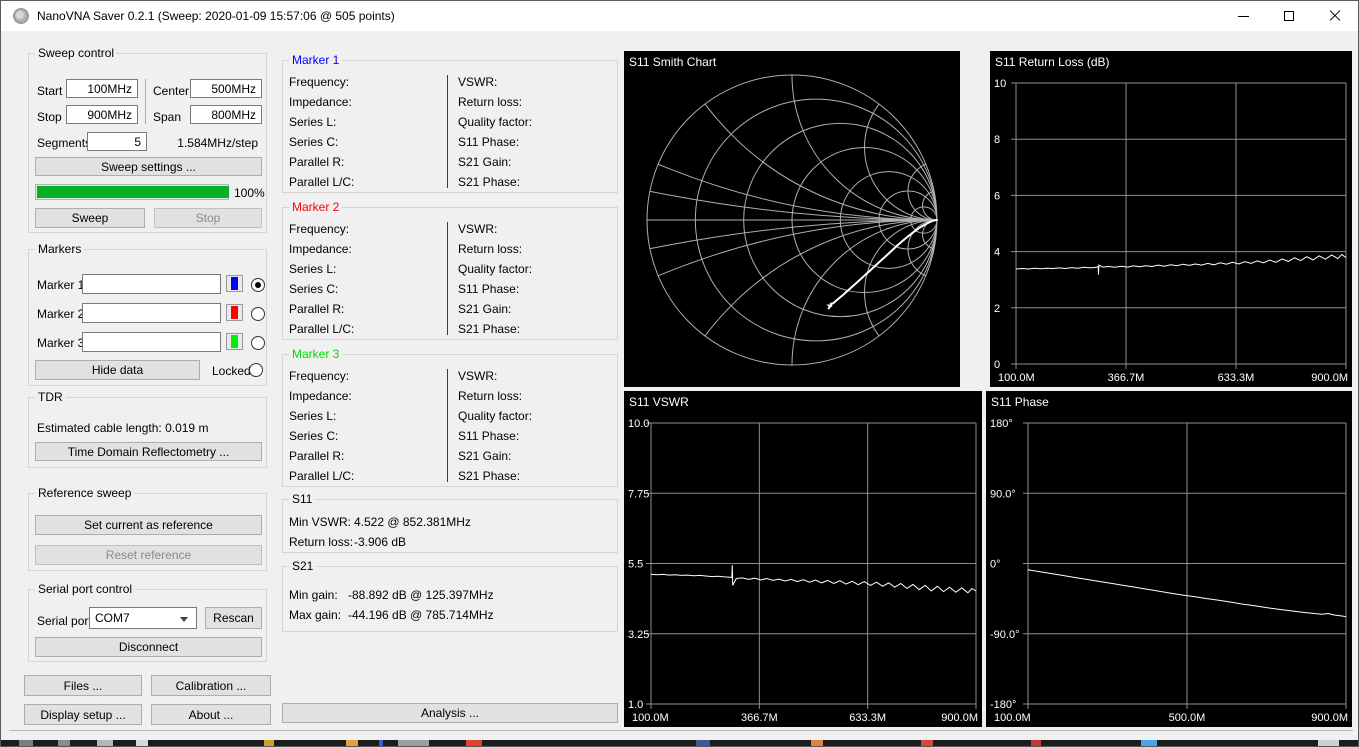 This screenshot has height=747, width=1359. I want to click on reset-reference-button: Reset reference, so click(148, 555).